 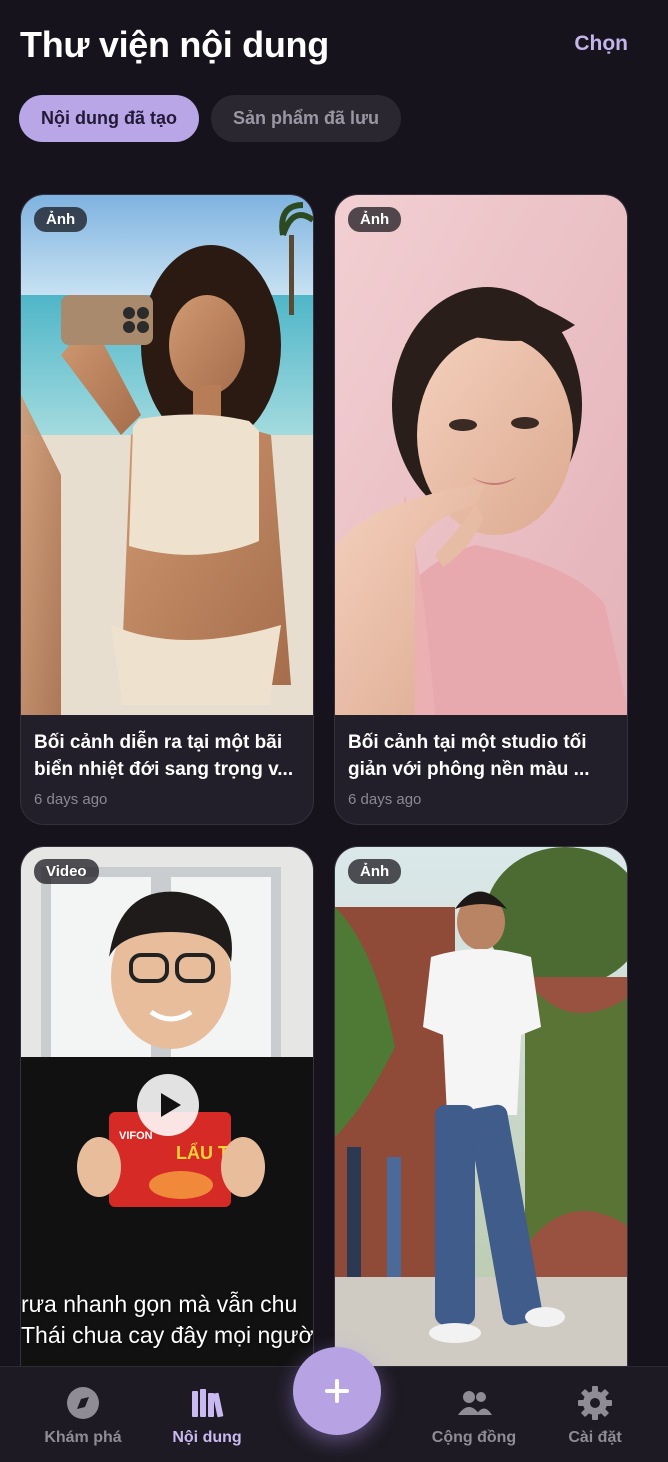 I want to click on vifon-logo-text: VIFON, so click(x=136, y=1136).